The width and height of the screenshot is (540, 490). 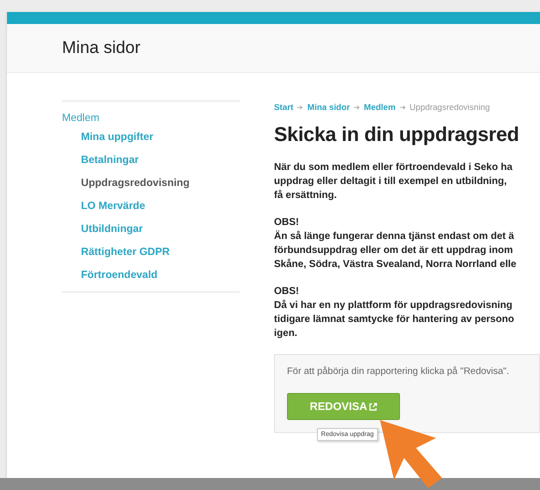 What do you see at coordinates (450, 107) in the screenshot?
I see `breadcrumb-link: Uppdragsredovisning` at bounding box center [450, 107].